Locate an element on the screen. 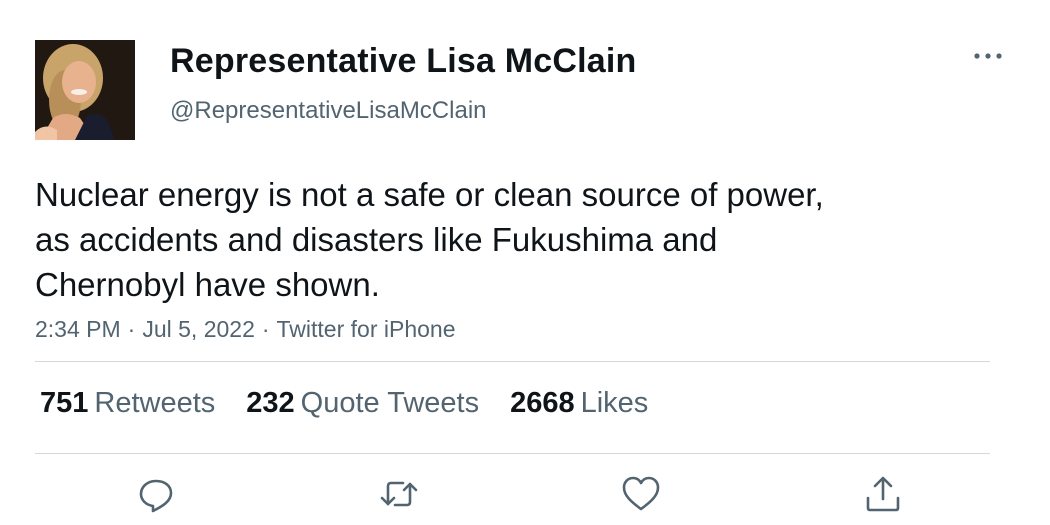 This screenshot has width=1050, height=525. tweet-time: 2:34 PM is located at coordinates (78, 329).